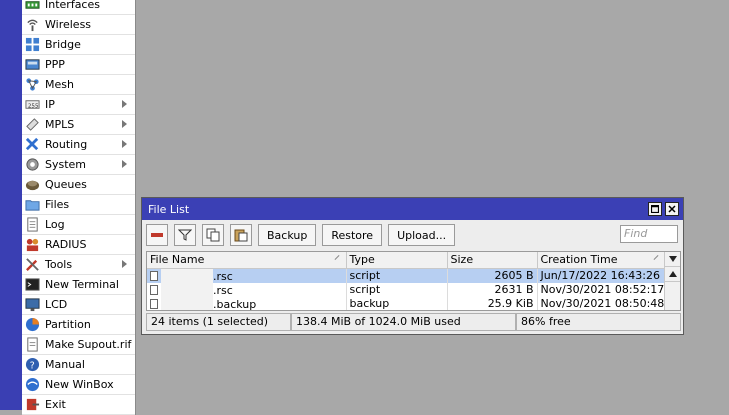  I want to click on menu-item-new-winbox: New WinBox, so click(78, 385).